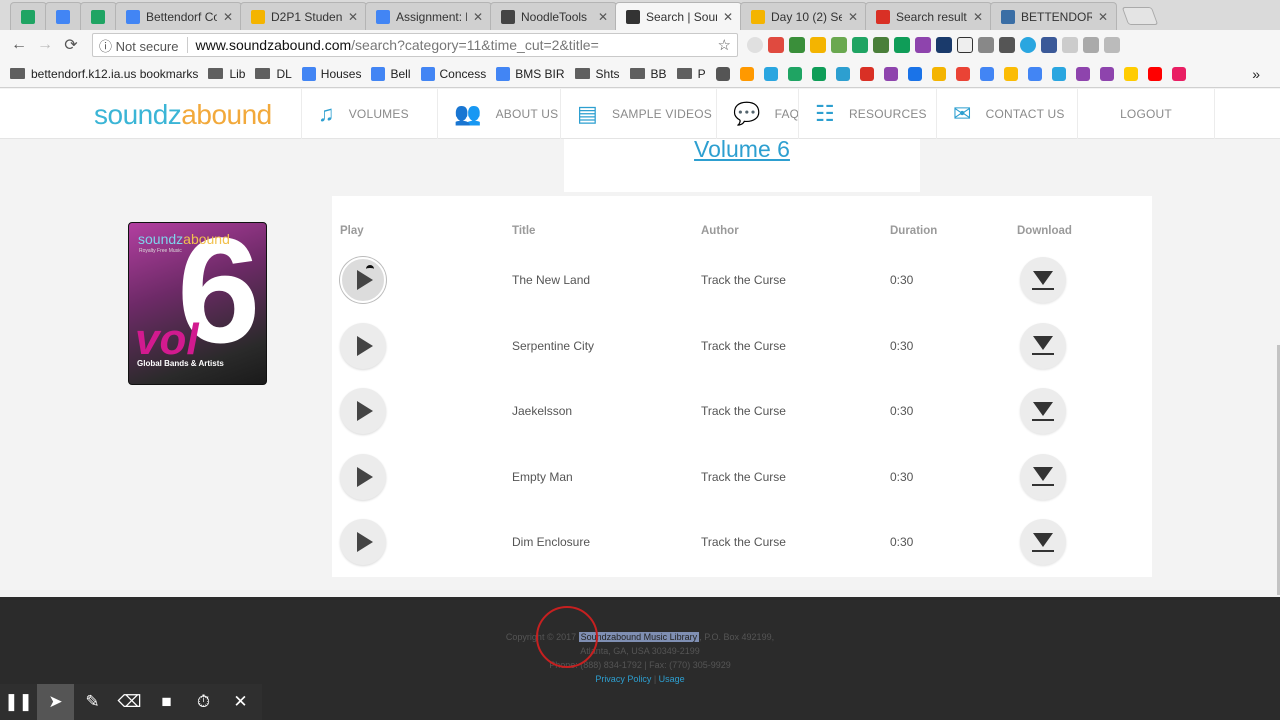  I want to click on nav-volumes: ♫ VOLUMES, so click(369, 114).